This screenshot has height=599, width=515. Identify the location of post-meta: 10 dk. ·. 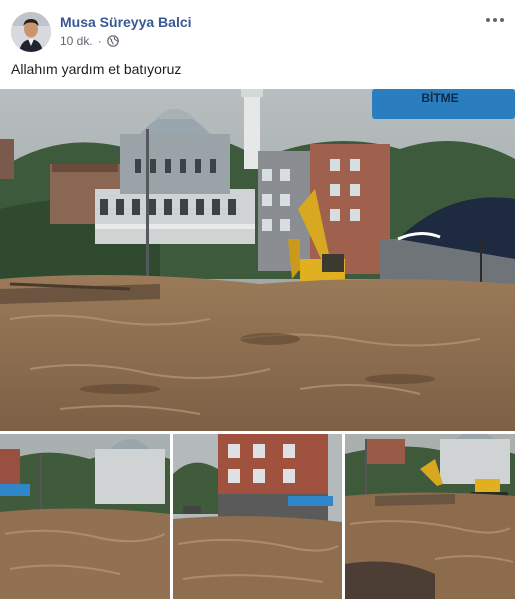
(89, 41).